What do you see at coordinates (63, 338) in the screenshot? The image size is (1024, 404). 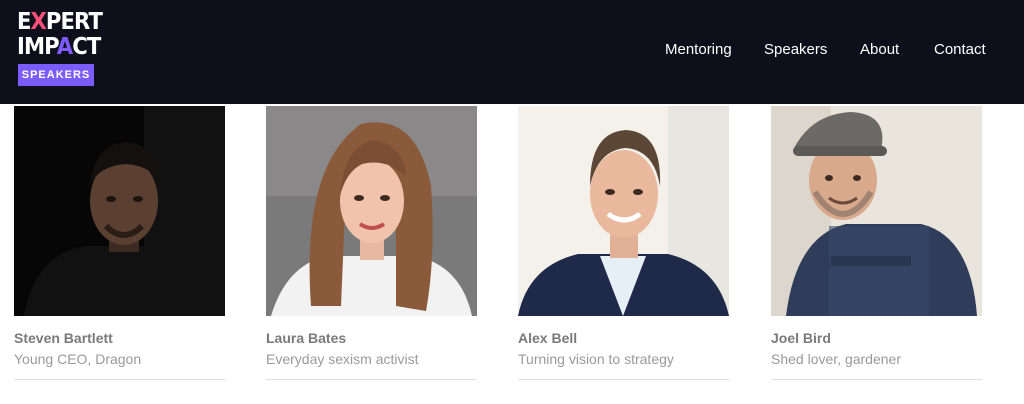 I see `speaker-name: Steven Bartlett` at bounding box center [63, 338].